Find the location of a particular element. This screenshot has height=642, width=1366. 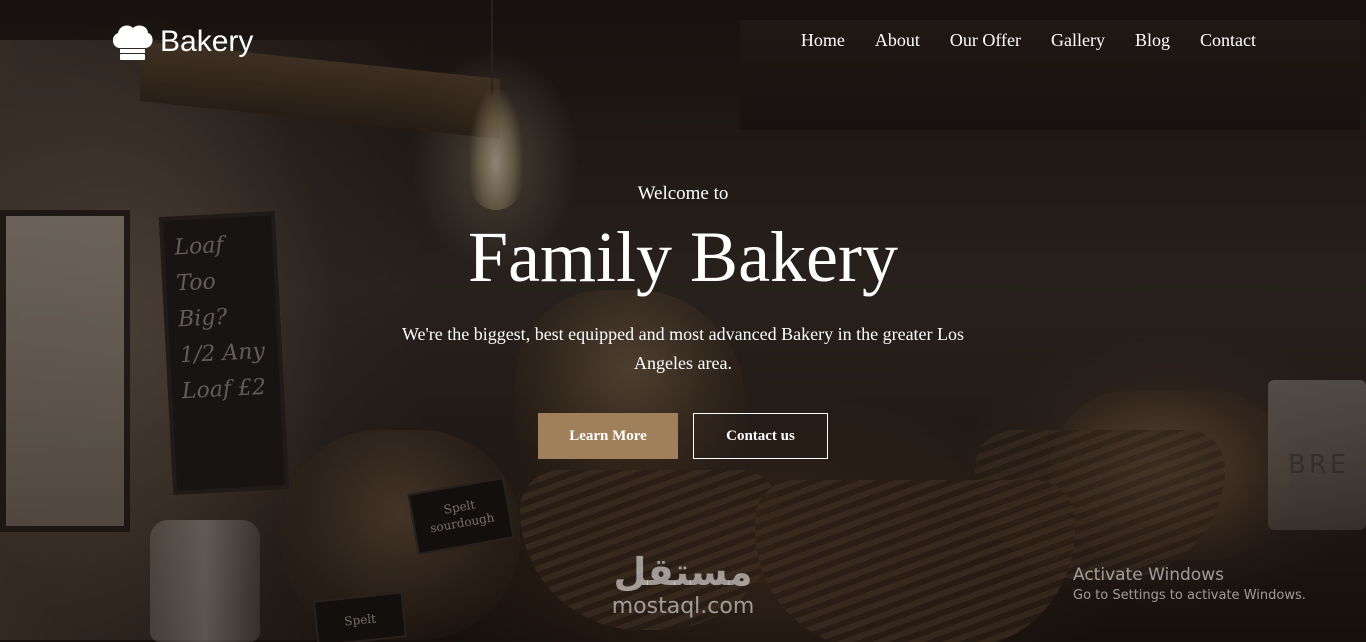

nav-home: Home is located at coordinates (823, 40).